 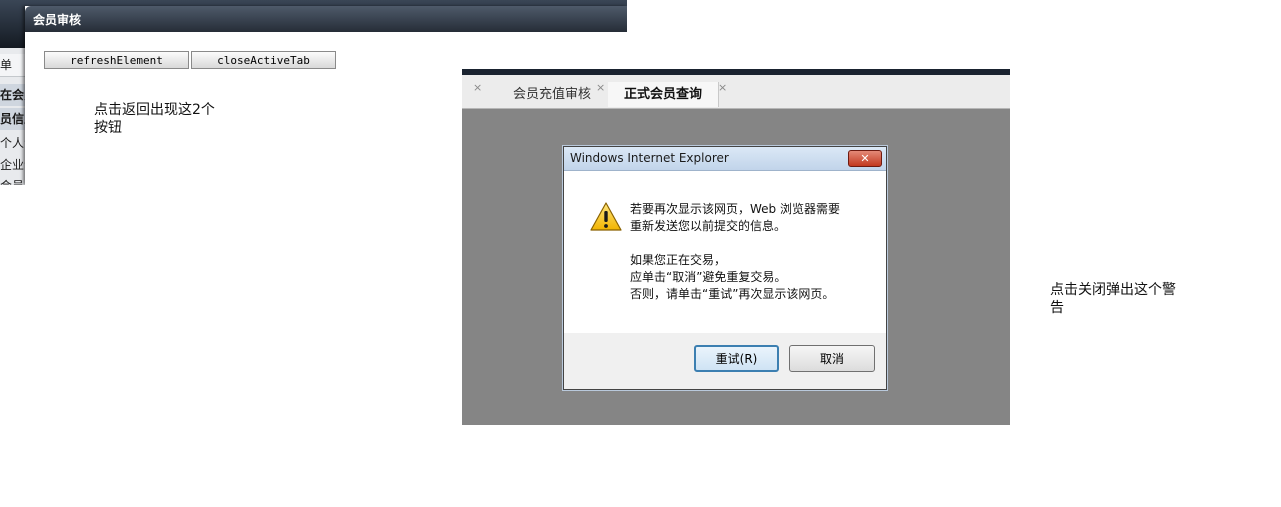 I want to click on close-active-tab-button: closeActiveTab, so click(x=263, y=60).